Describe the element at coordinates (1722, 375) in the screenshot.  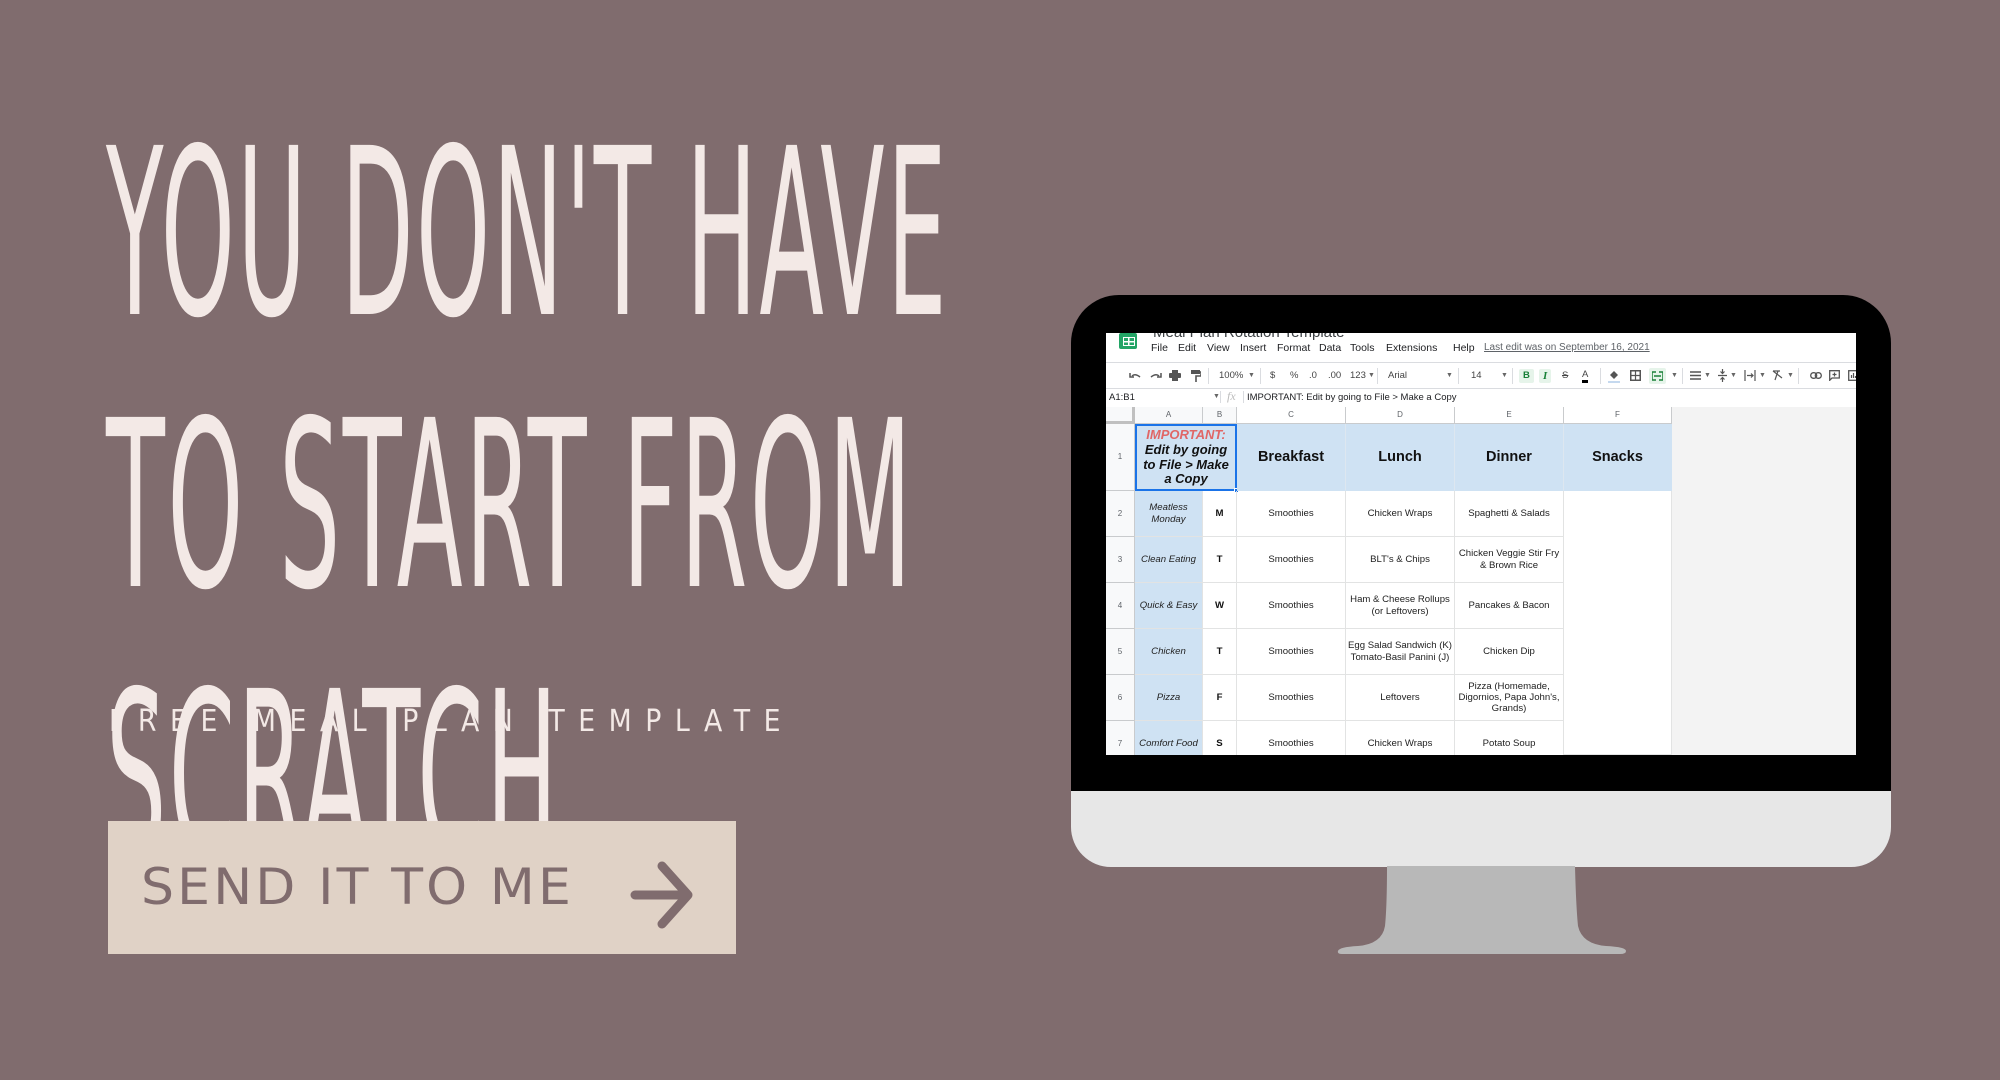
I see `vertical-align-icon` at that location.